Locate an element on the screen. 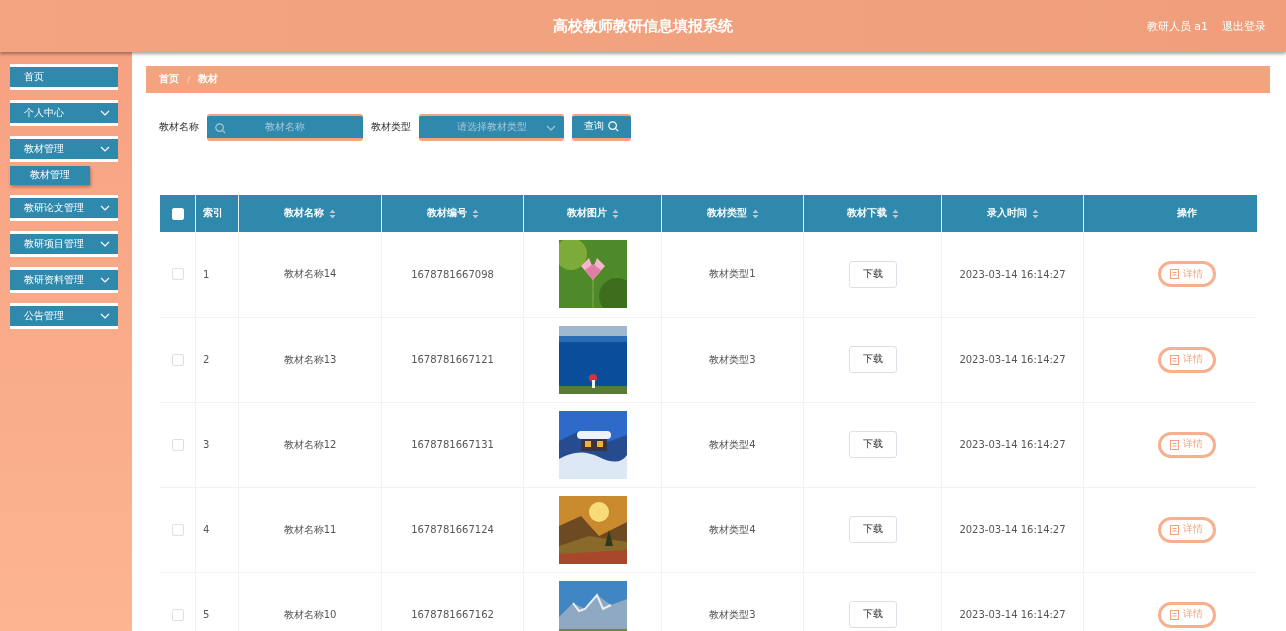 The height and width of the screenshot is (631, 1286). menu-item: 个人中心 is located at coordinates (64, 113).